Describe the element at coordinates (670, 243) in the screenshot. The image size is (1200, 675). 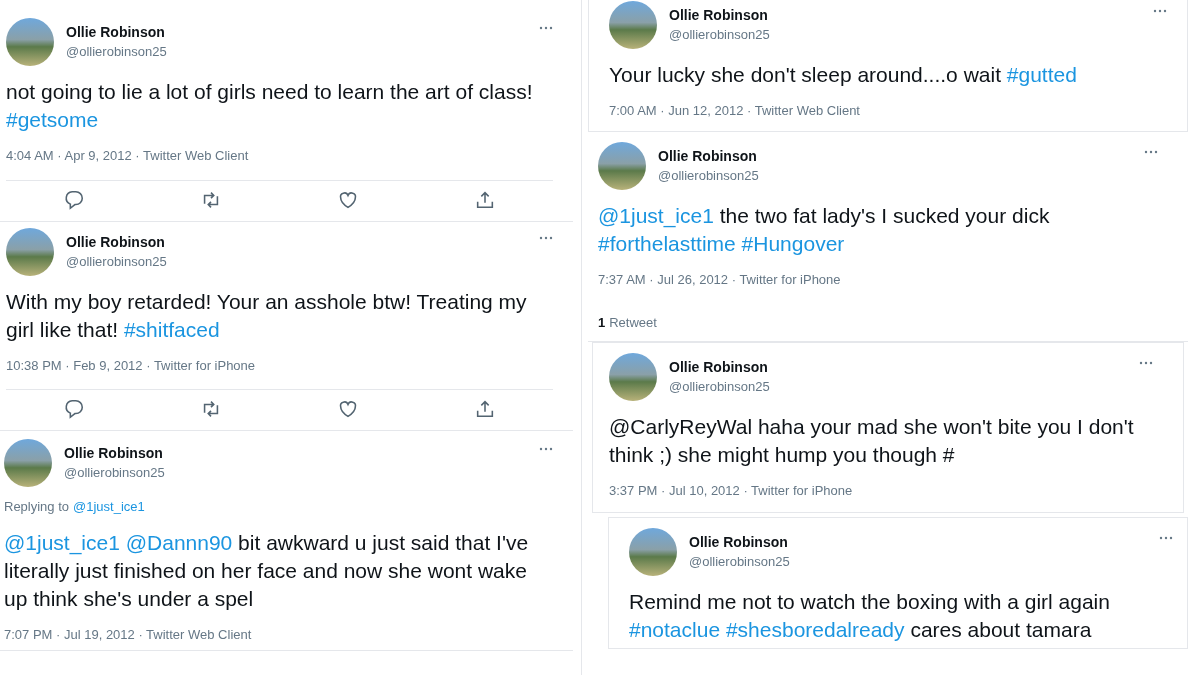
I see `hashtag-link: #forthelasttime` at that location.